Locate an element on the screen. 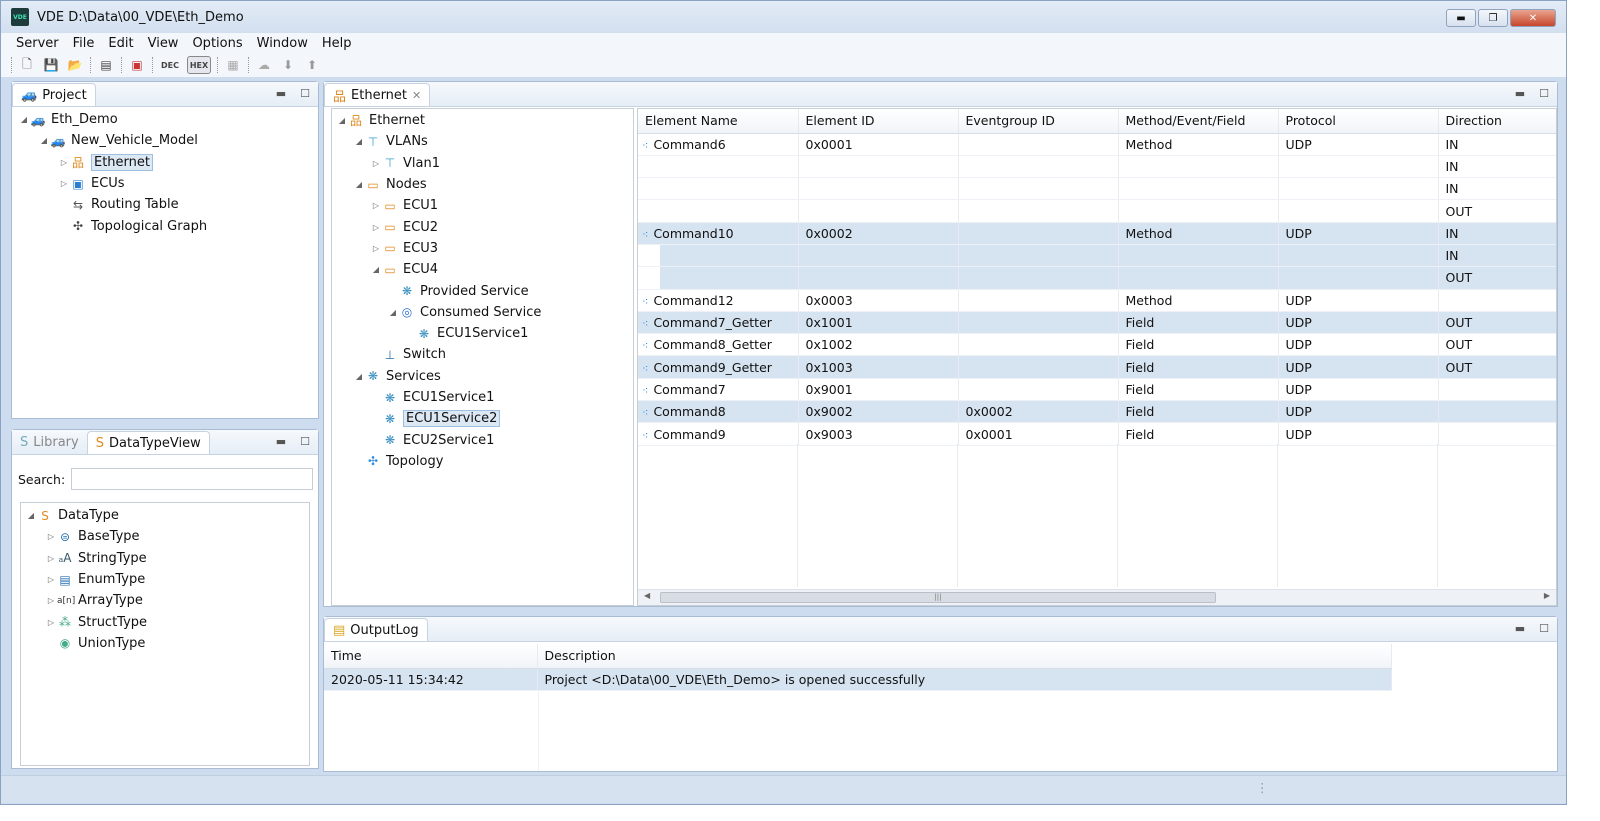 This screenshot has height=821, width=1600. column-header: Element ID is located at coordinates (878, 121).